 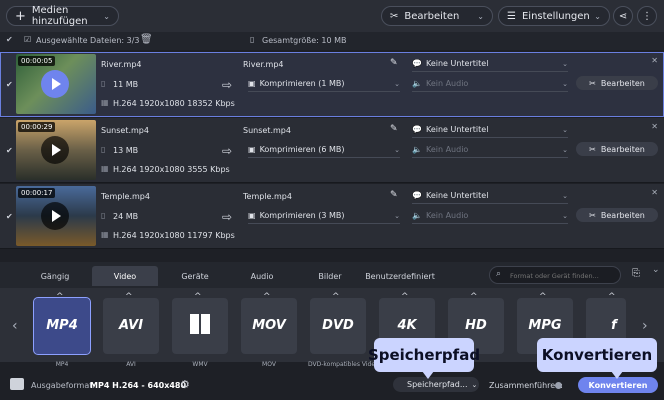 What do you see at coordinates (121, 64) in the screenshot?
I see `source-file-name: River.mp4` at bounding box center [121, 64].